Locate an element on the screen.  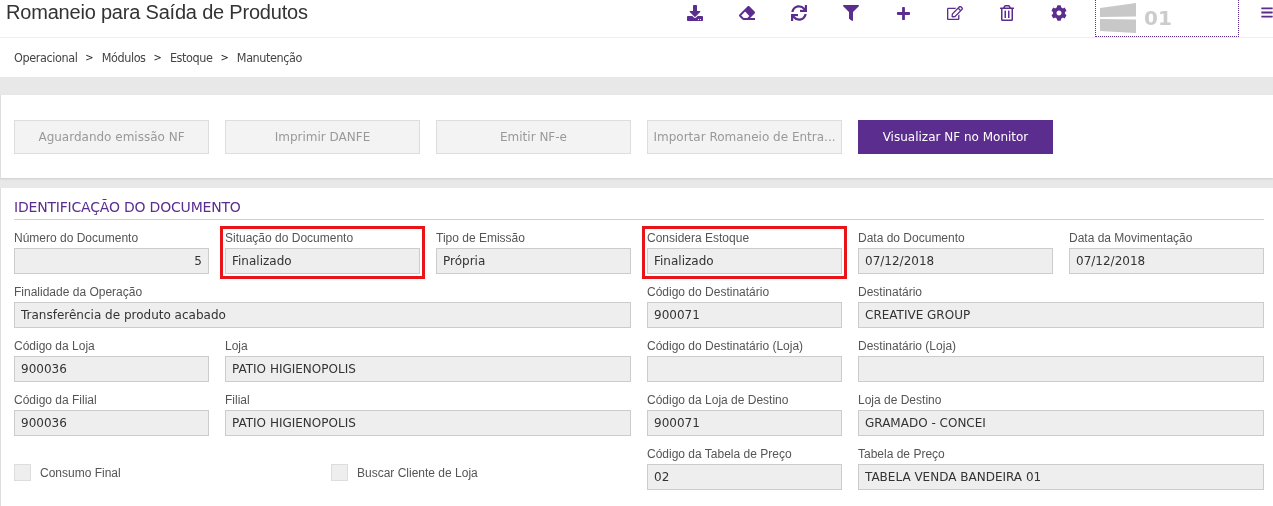
input-field: Própria is located at coordinates (533, 261).